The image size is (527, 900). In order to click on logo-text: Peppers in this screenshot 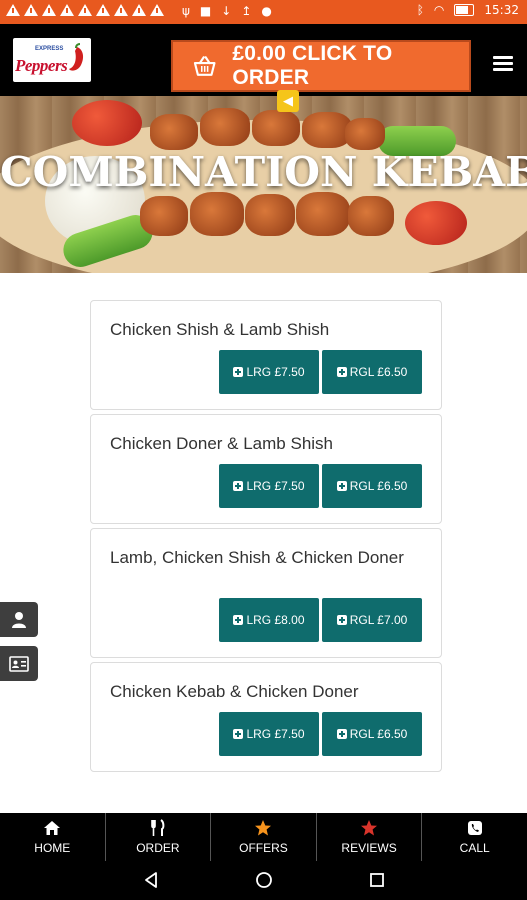, I will do `click(41, 65)`.